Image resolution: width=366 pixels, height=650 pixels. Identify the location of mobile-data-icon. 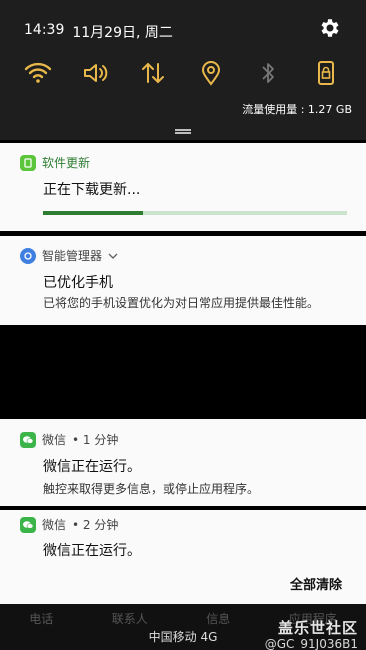
(153, 73).